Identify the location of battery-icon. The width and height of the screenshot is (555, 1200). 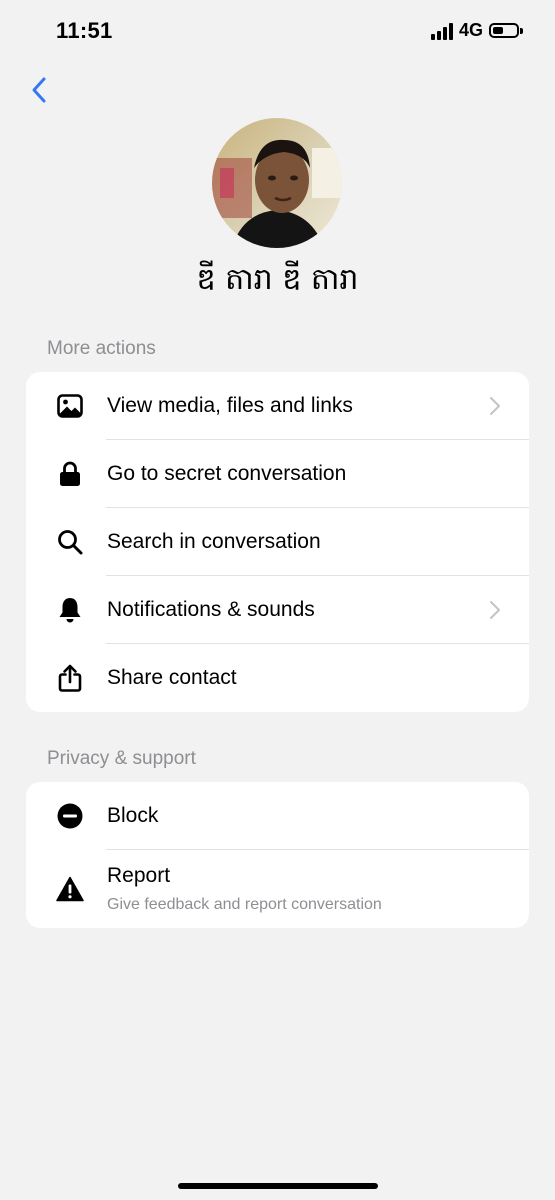
(506, 30).